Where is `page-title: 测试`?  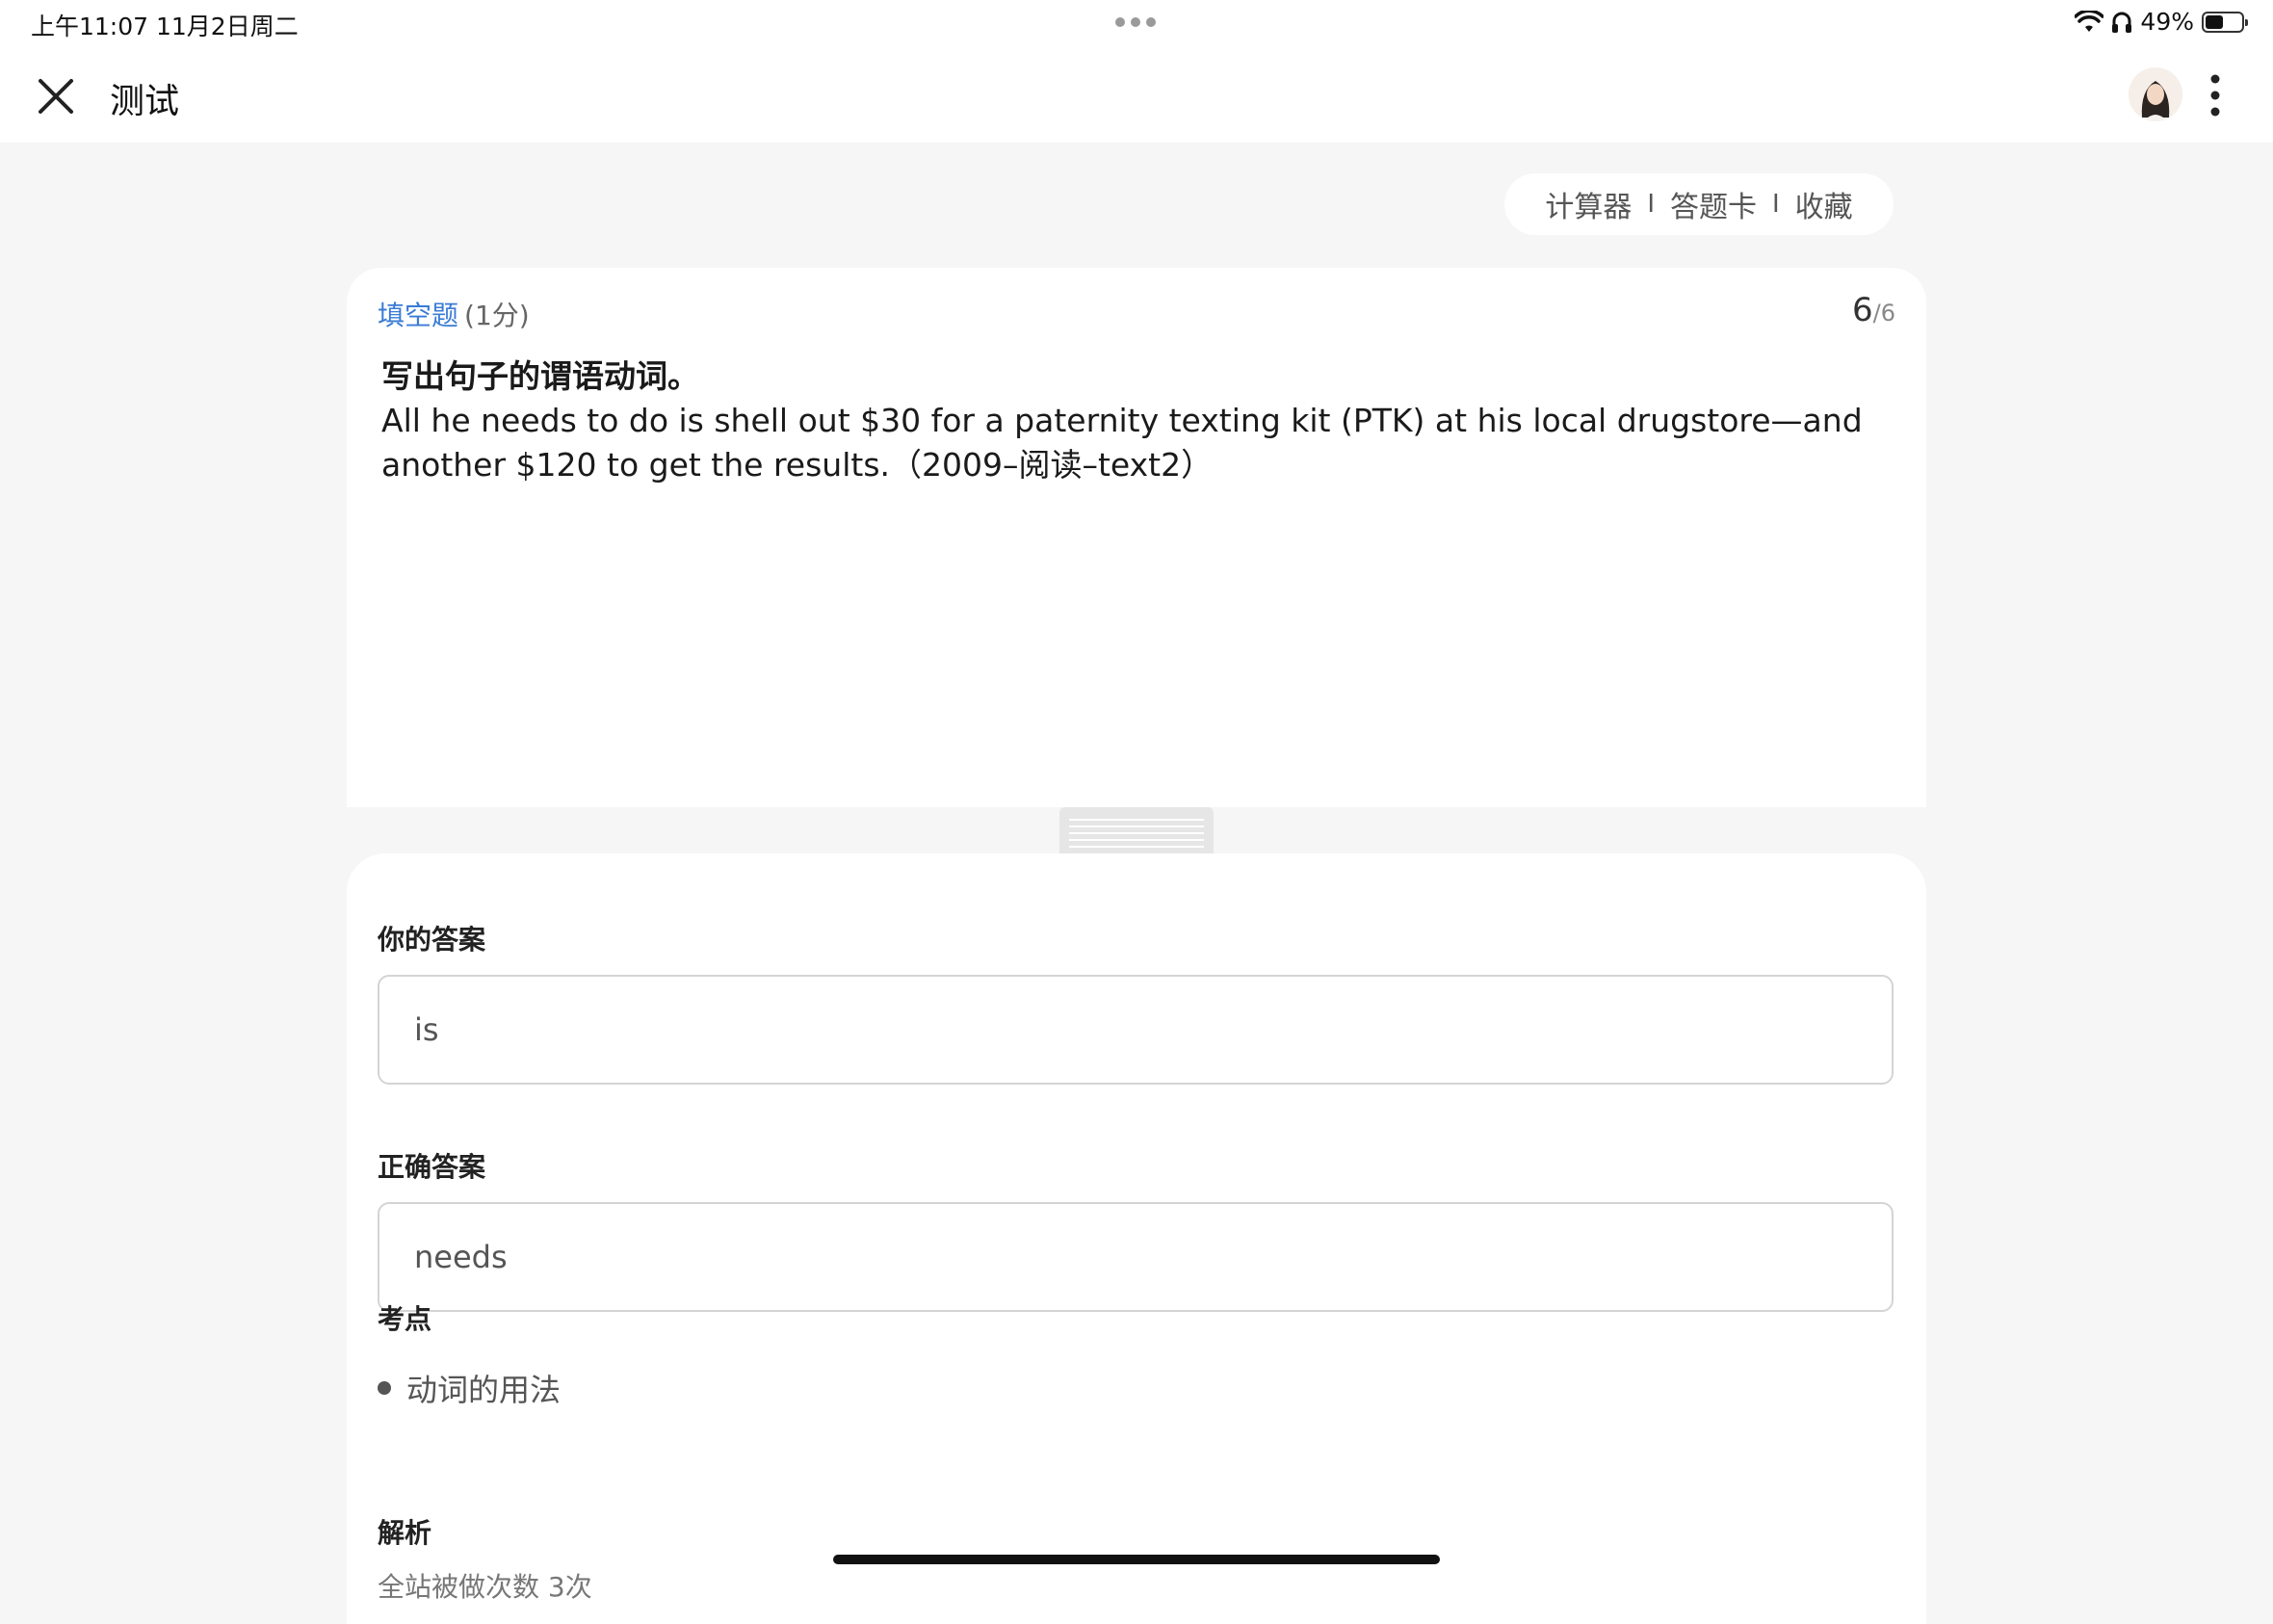
page-title: 测试 is located at coordinates (145, 101).